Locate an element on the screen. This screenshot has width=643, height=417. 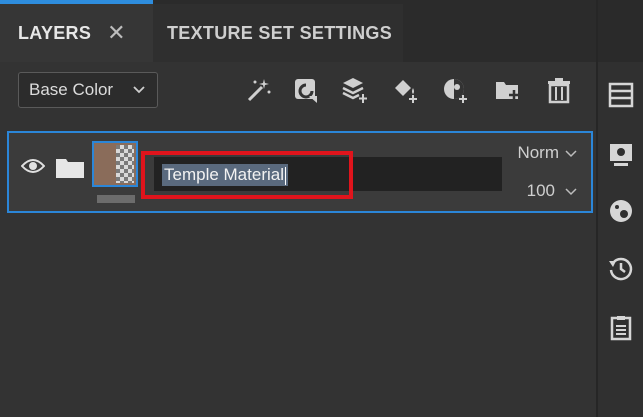
layer-thumbnail is located at coordinates (115, 164).